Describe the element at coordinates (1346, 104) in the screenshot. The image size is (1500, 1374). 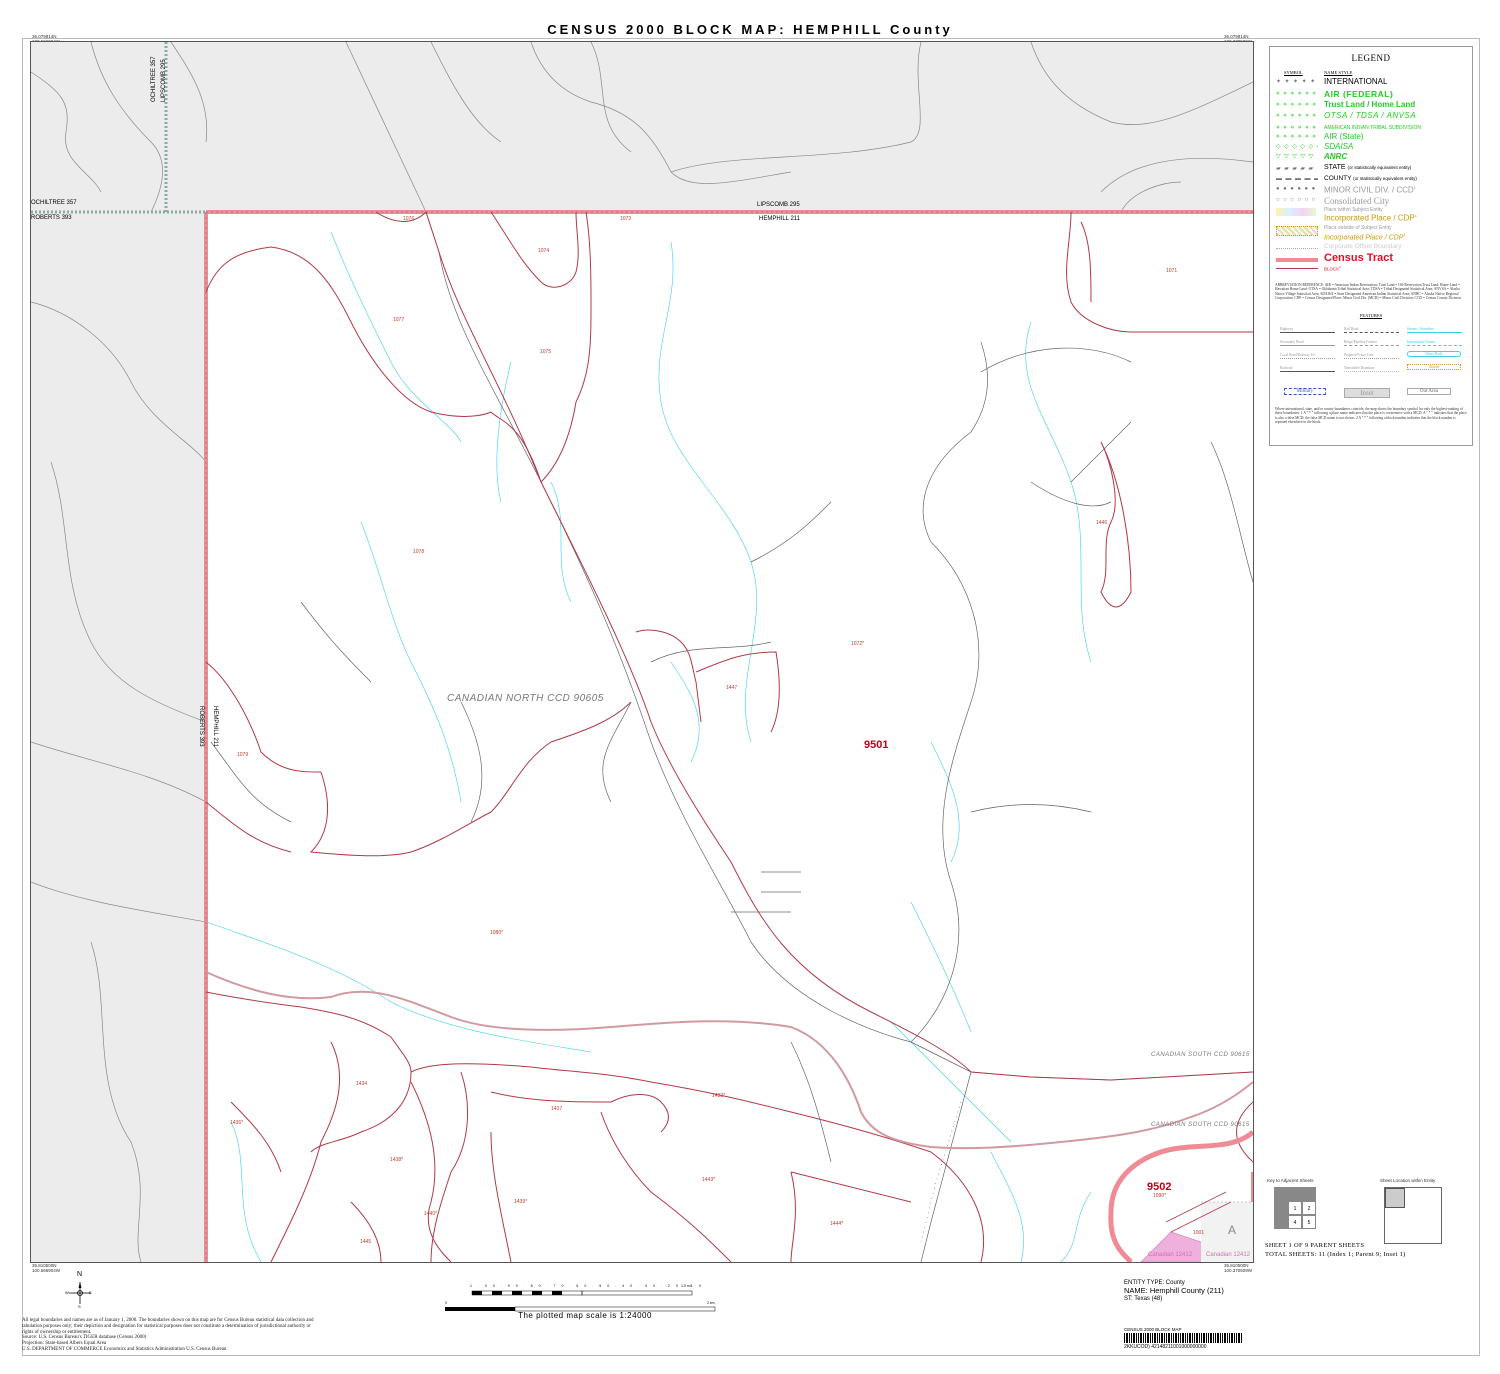
I see `legend-row-trust-land: ⋄ ⋄ ⋄ ⋄ ⋄ ⋄ Trust Land / Home Land` at that location.